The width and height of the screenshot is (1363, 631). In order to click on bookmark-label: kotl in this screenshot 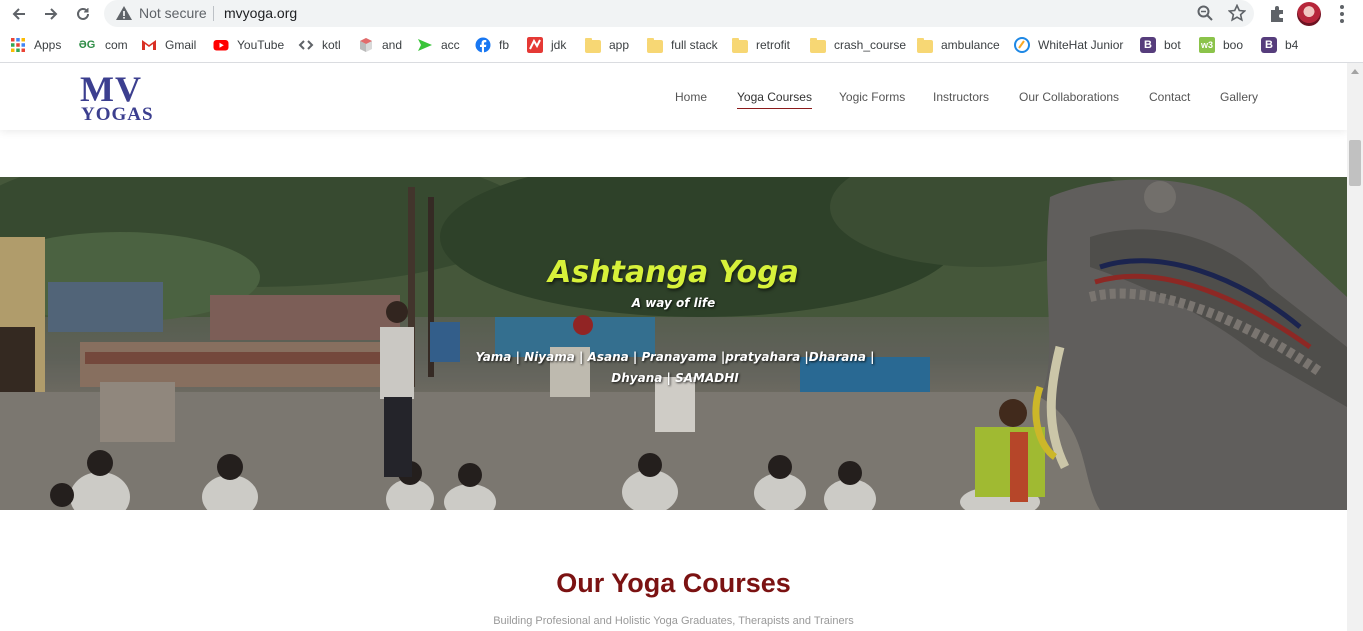, I will do `click(331, 45)`.